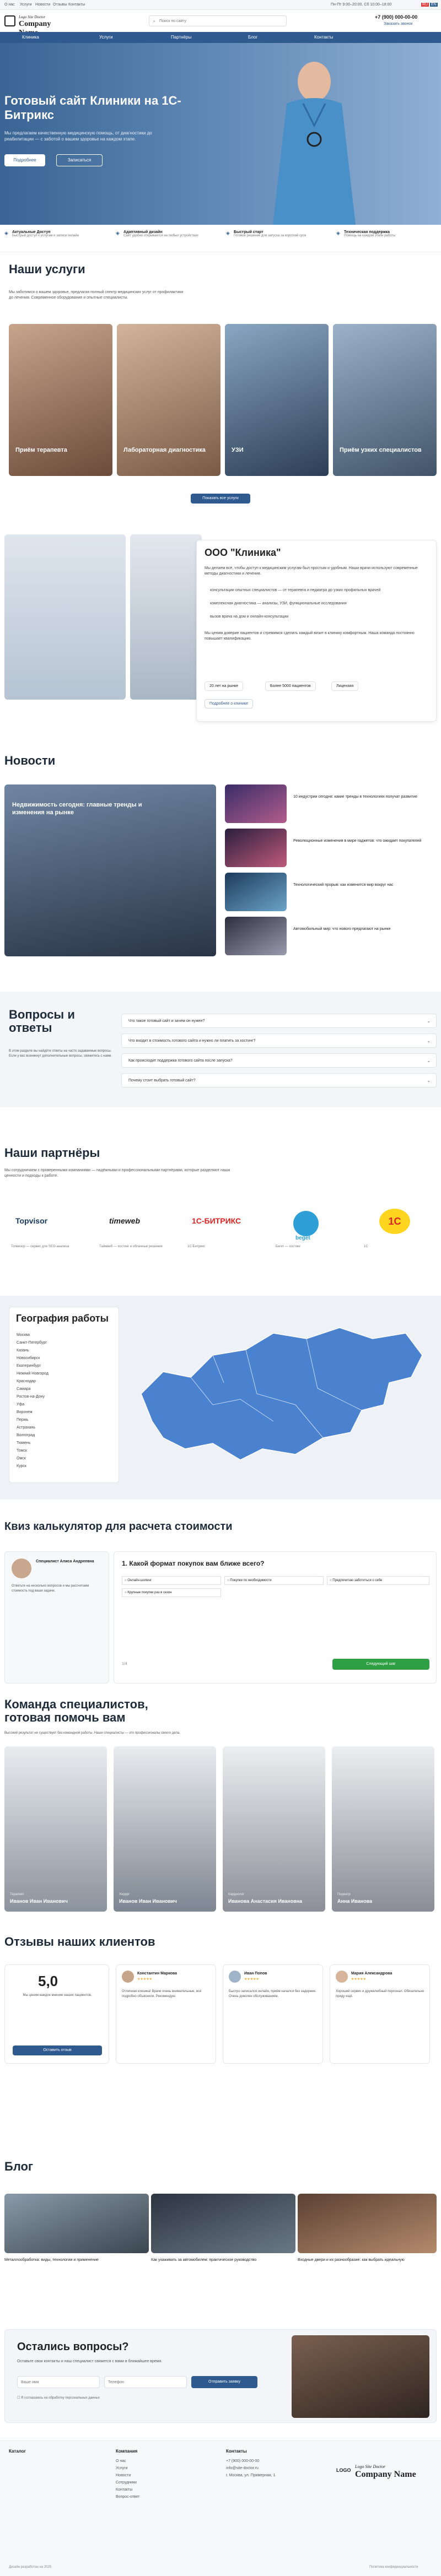 The height and width of the screenshot is (2576, 441). Describe the element at coordinates (26, 1428) in the screenshot. I see `geo-city: Астрахань` at that location.